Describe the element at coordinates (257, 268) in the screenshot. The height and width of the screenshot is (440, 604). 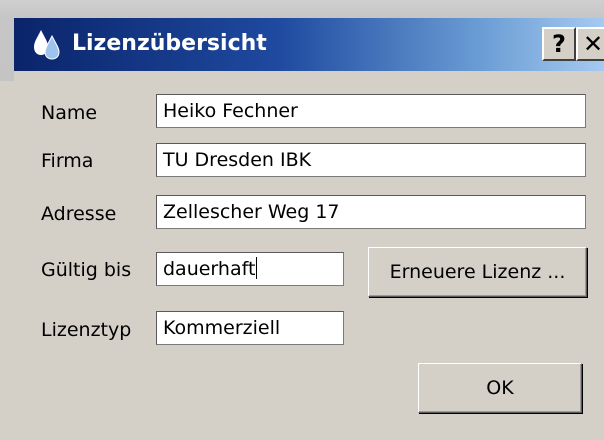
I see `text-cursor` at that location.